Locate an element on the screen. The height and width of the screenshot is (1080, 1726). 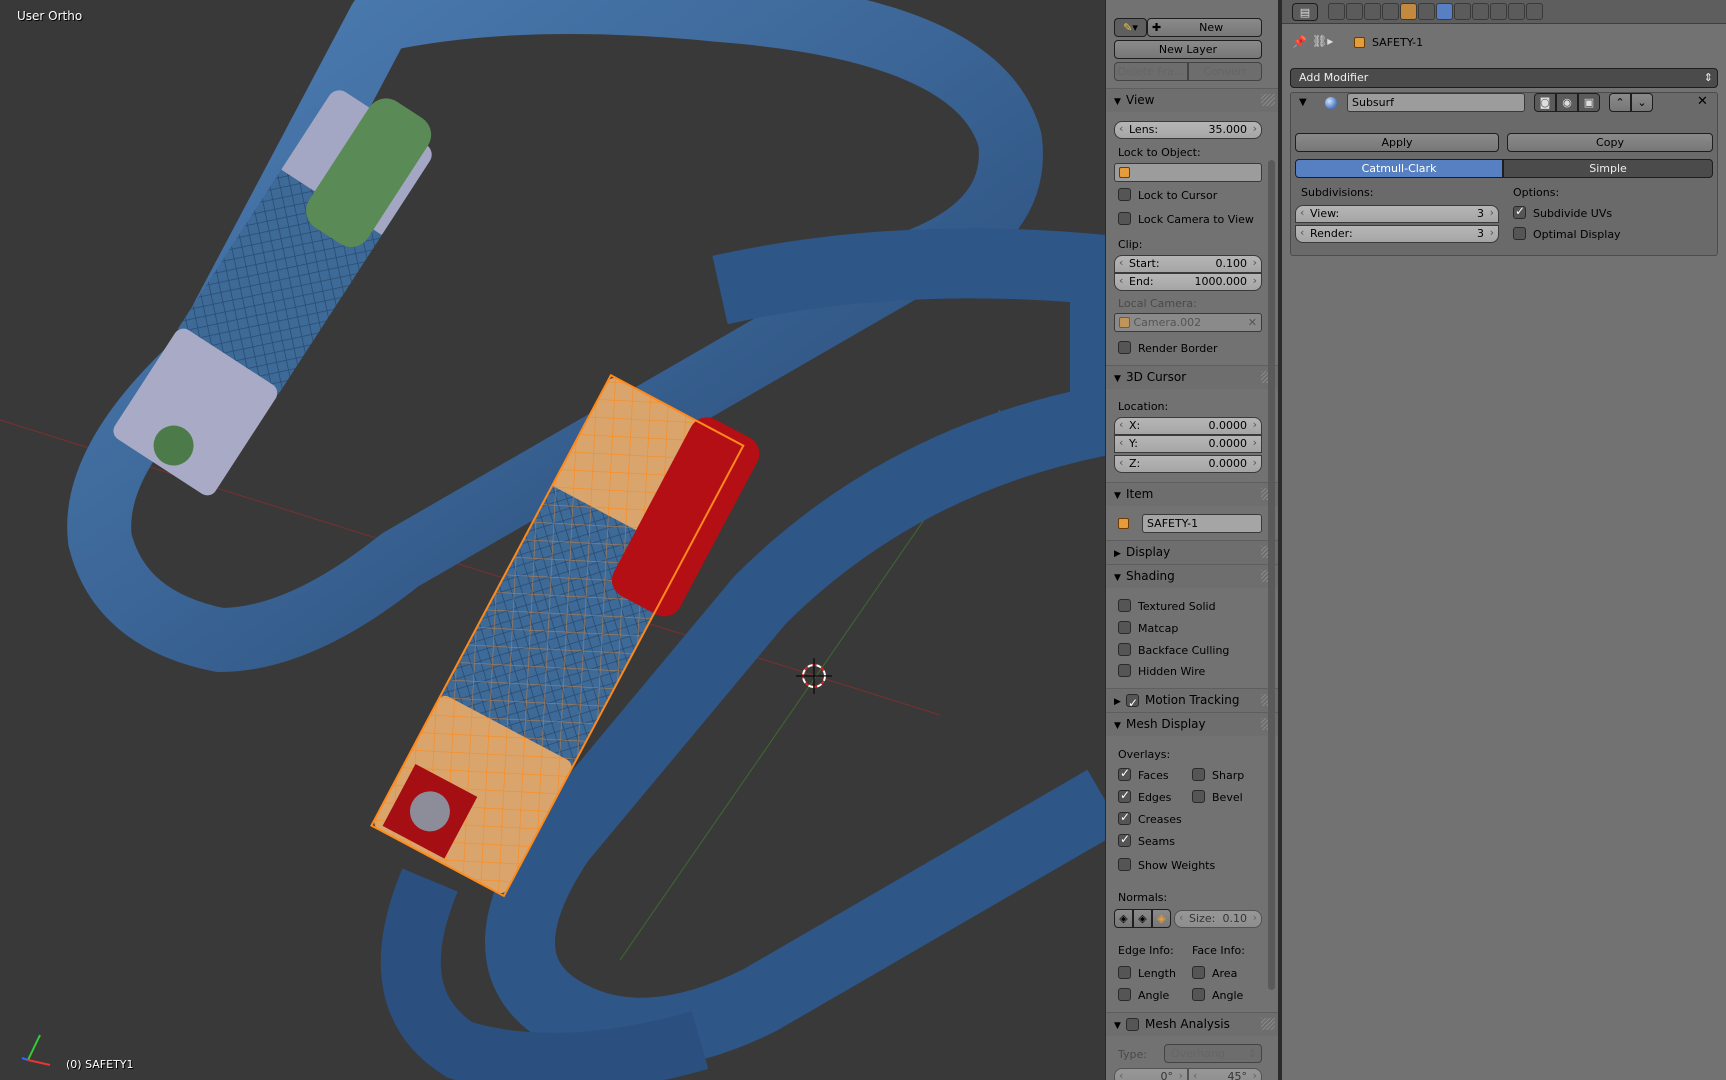
textured-solid-checkbox is located at coordinates (1124, 605).